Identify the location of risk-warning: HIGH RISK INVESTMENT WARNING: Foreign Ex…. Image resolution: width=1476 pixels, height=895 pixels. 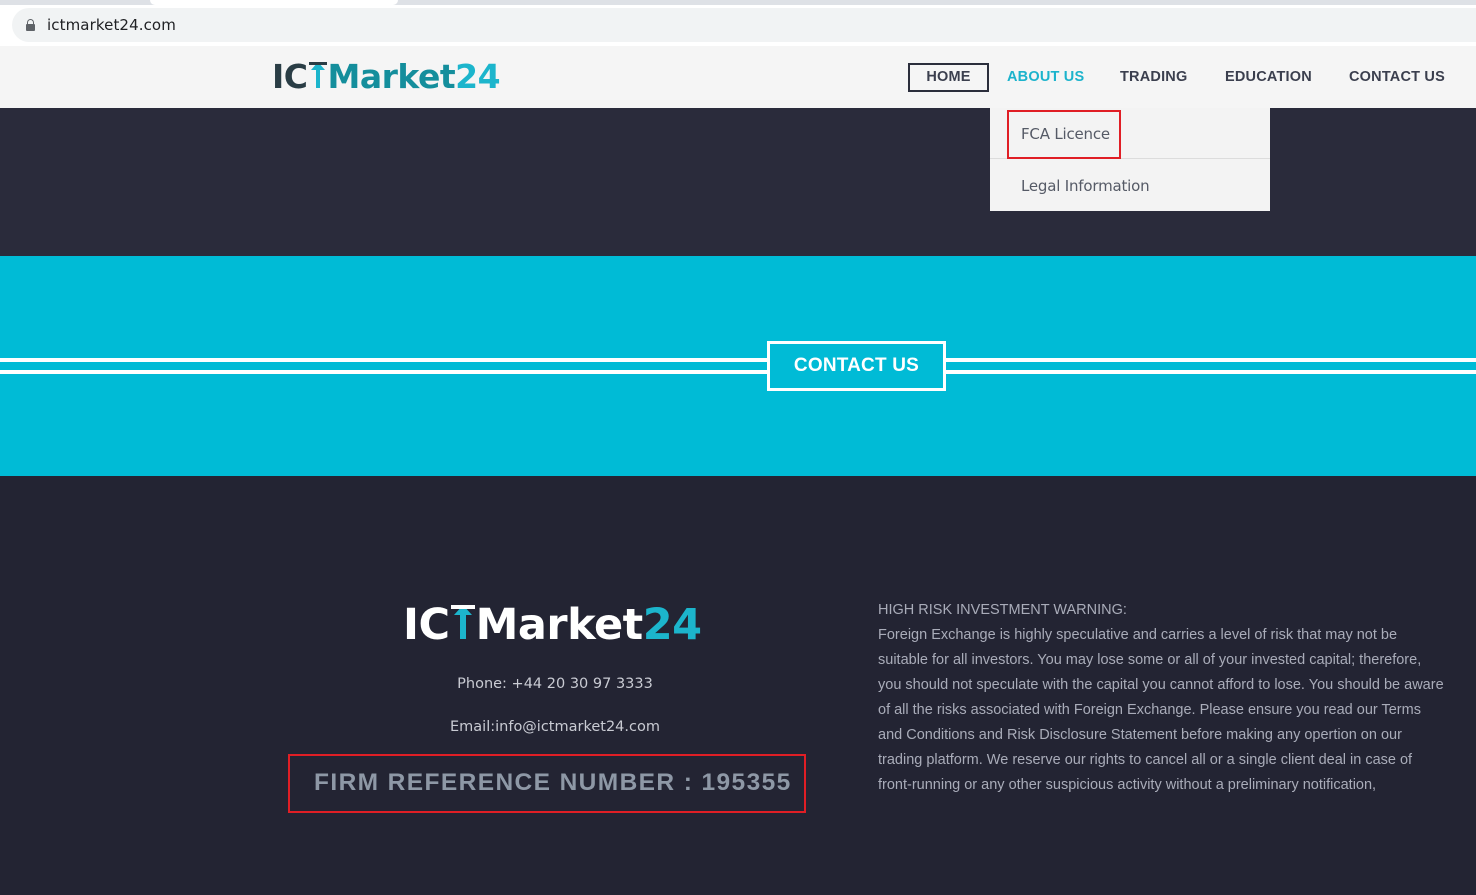
(1161, 698).